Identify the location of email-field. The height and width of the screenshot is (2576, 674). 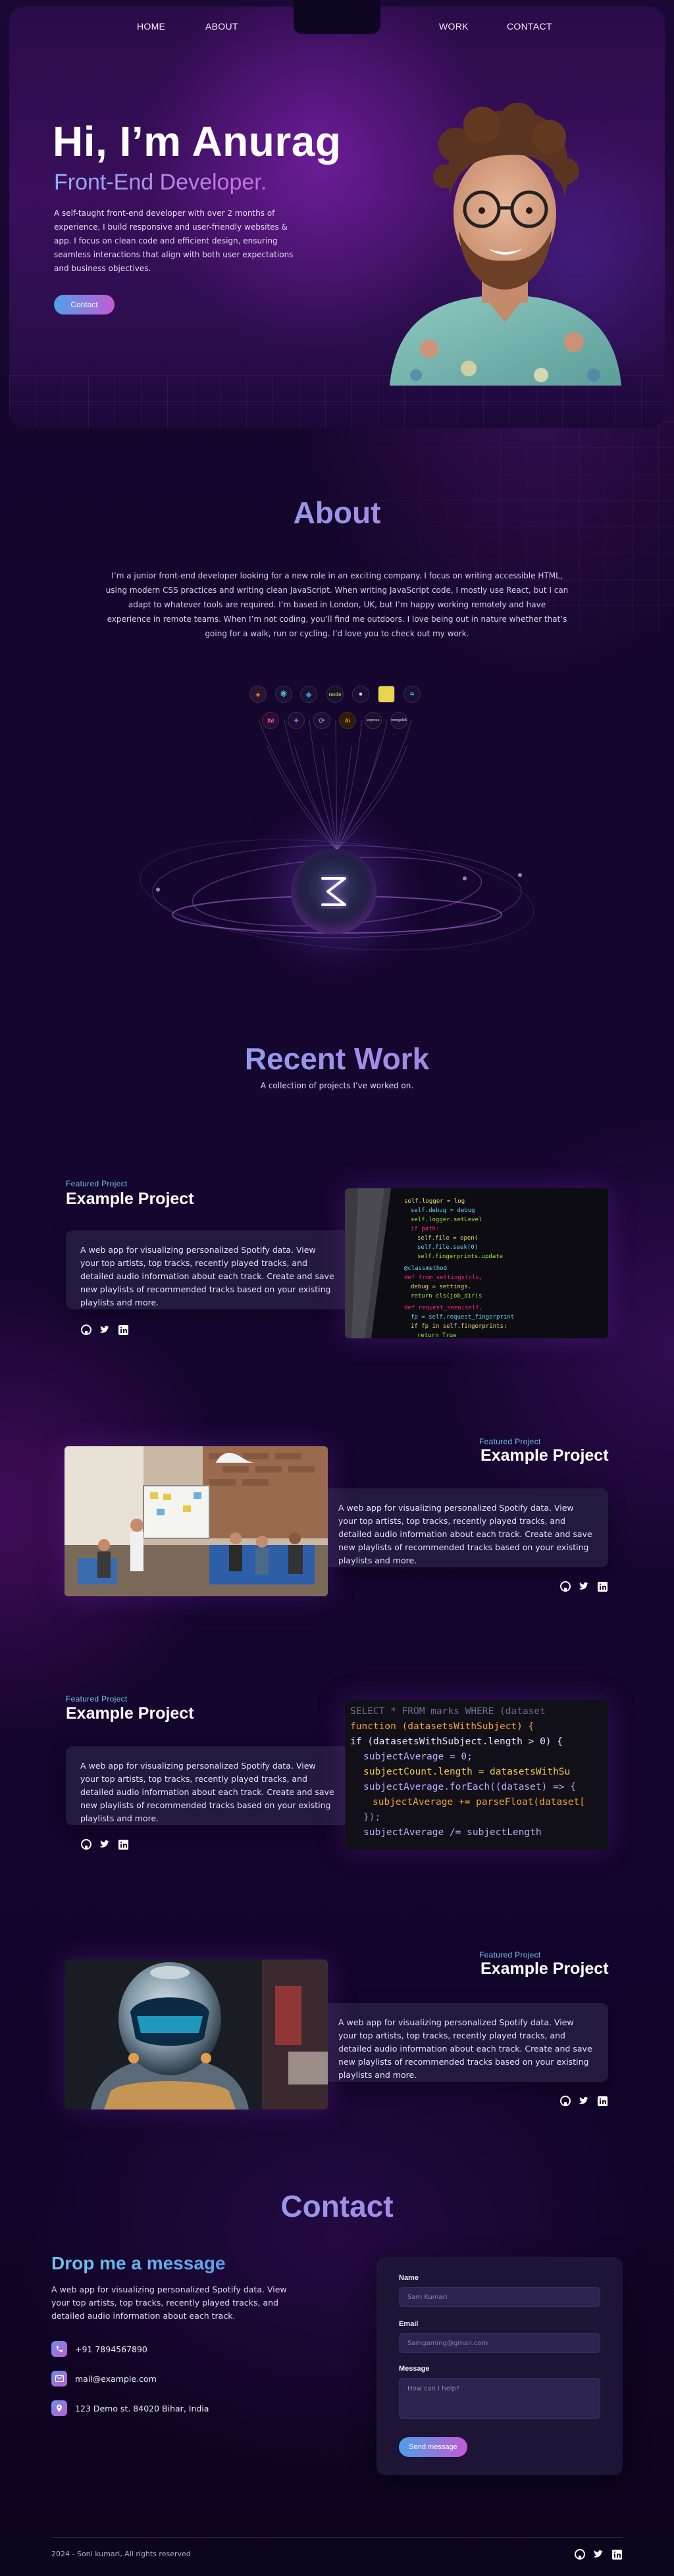
(499, 2343).